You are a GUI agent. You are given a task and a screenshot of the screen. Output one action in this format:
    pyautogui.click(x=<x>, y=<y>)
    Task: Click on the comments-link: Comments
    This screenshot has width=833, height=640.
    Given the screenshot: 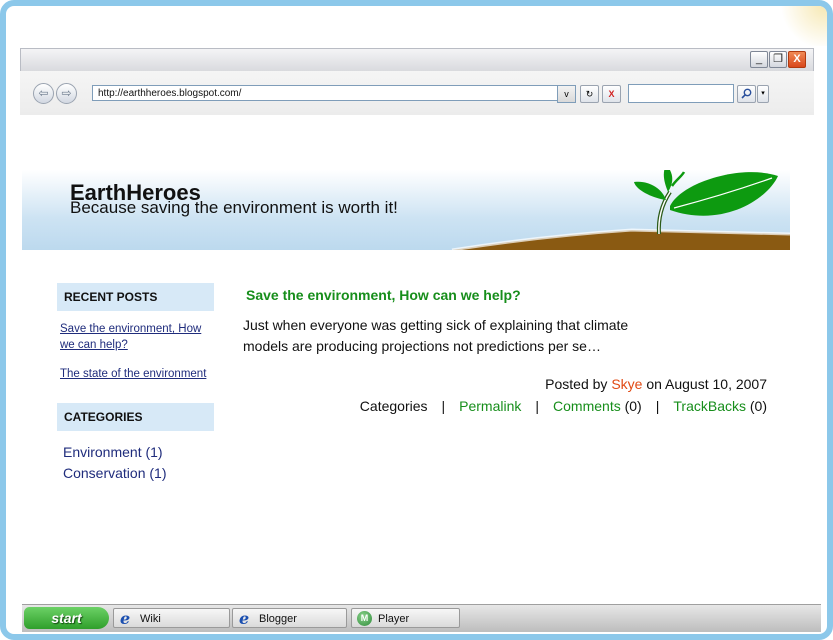 What is the action you would take?
    pyautogui.click(x=587, y=406)
    